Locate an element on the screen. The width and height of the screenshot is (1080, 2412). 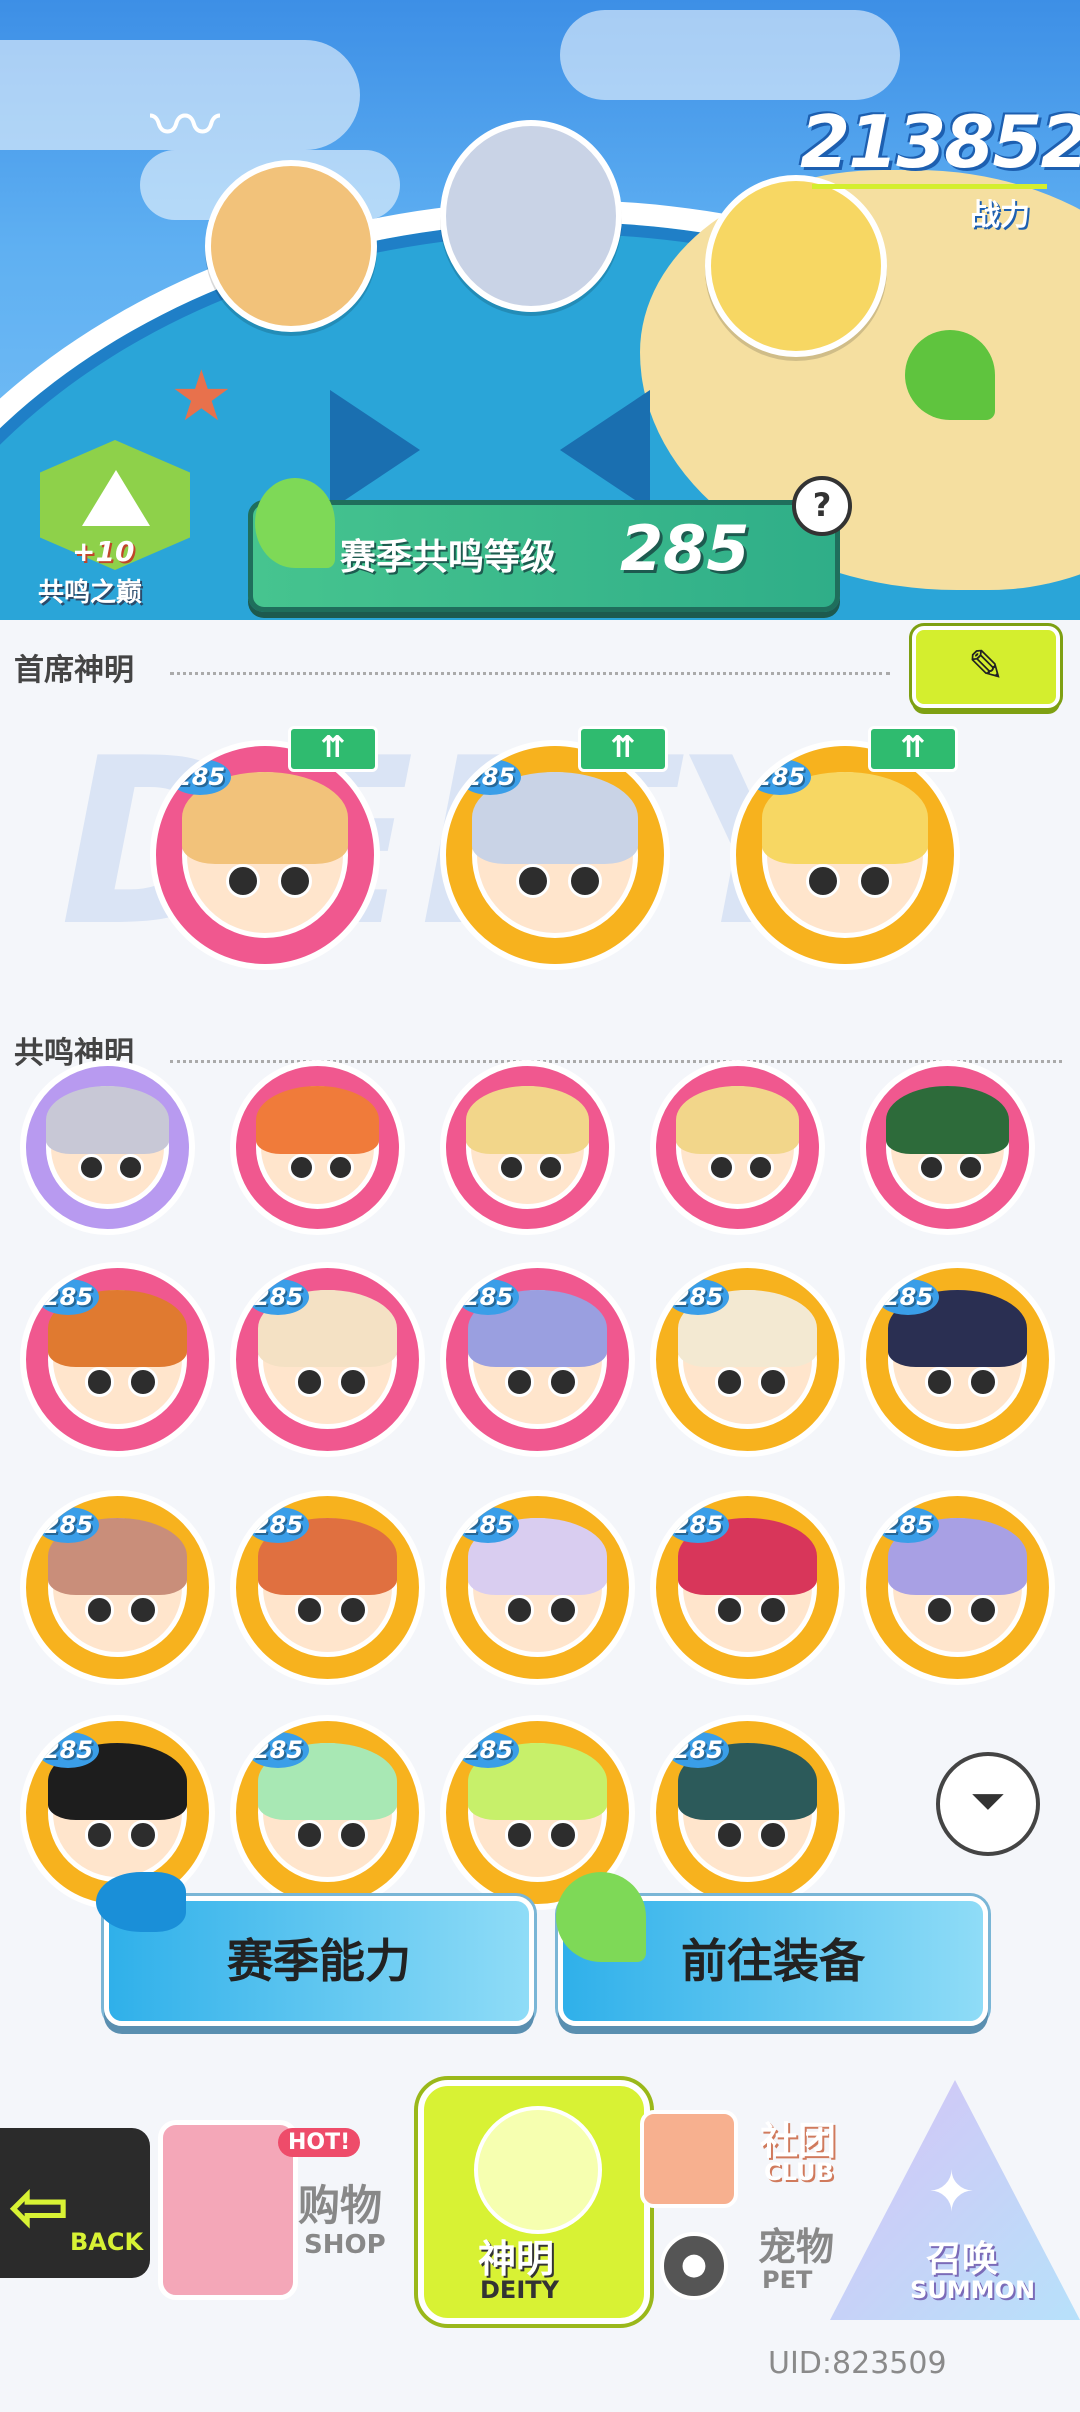
club-bag-icon is located at coordinates (689, 2159).